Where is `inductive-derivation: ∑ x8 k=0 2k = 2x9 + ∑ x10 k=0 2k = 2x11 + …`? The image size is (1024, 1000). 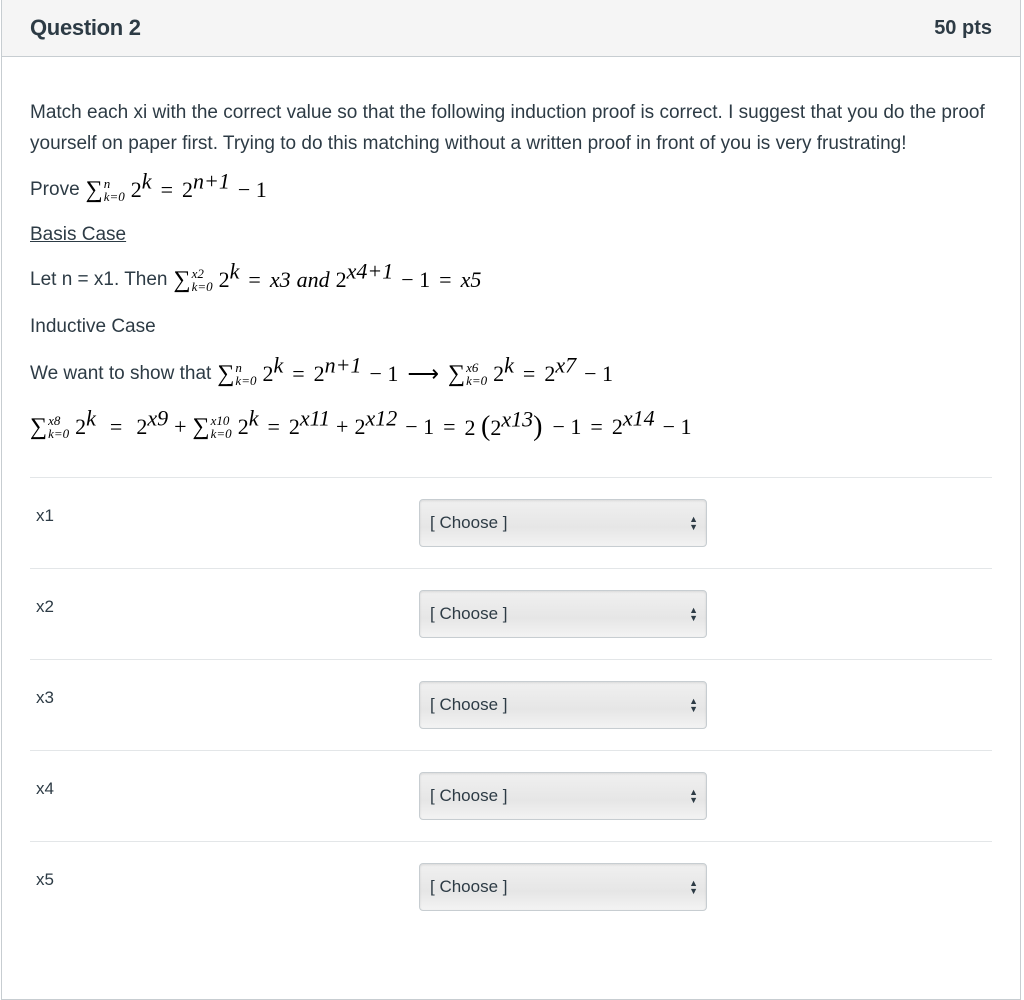 inductive-derivation: ∑ x8 k=0 2k = 2x9 + ∑ x10 k=0 2k = 2x11 + … is located at coordinates (361, 423).